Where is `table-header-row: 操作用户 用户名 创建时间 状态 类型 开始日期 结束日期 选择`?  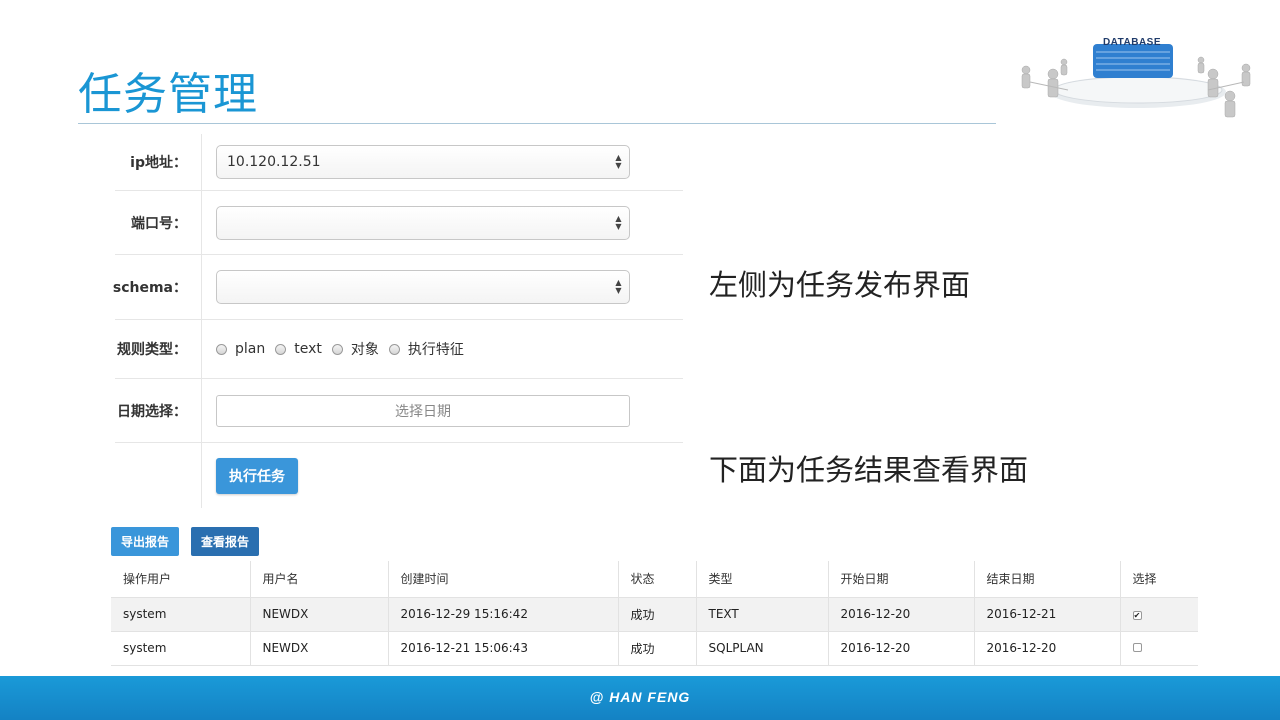 table-header-row: 操作用户 用户名 创建时间 状态 类型 开始日期 结束日期 选择 is located at coordinates (654, 579).